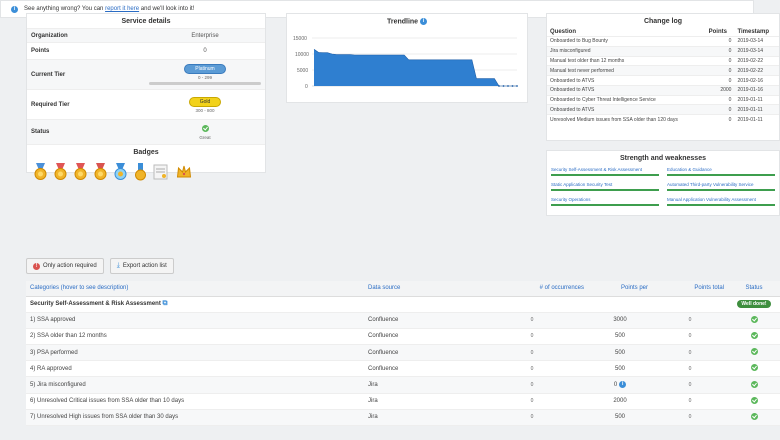 Image resolution: width=780 pixels, height=440 pixels. What do you see at coordinates (205, 110) in the screenshot?
I see `required-tier-range: 300 - 800` at bounding box center [205, 110].